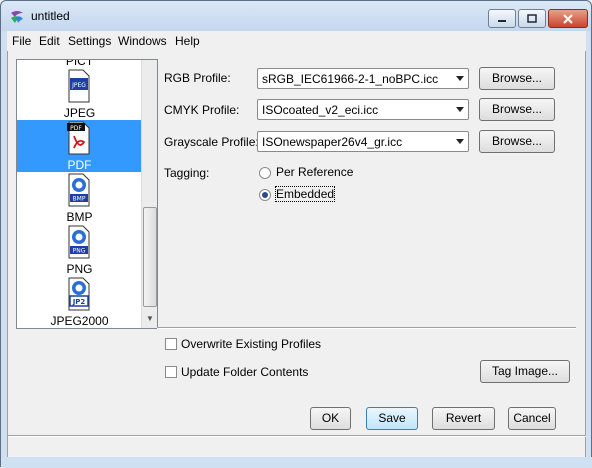 The image size is (592, 468). I want to click on revert-button: Revert, so click(463, 418).